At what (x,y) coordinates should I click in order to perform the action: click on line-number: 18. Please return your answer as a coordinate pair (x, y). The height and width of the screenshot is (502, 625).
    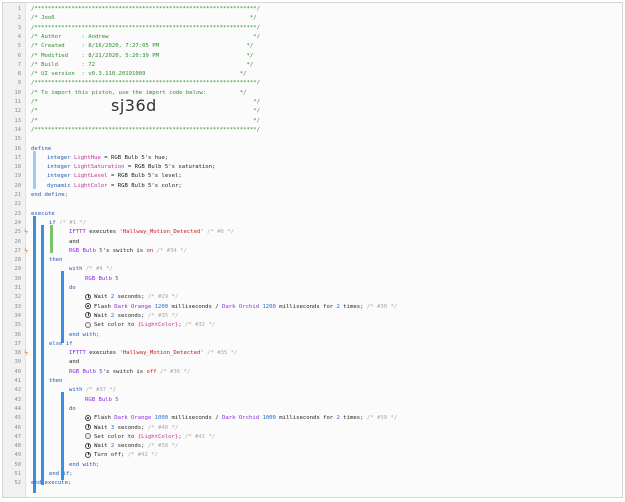
    Looking at the image, I should click on (18, 167).